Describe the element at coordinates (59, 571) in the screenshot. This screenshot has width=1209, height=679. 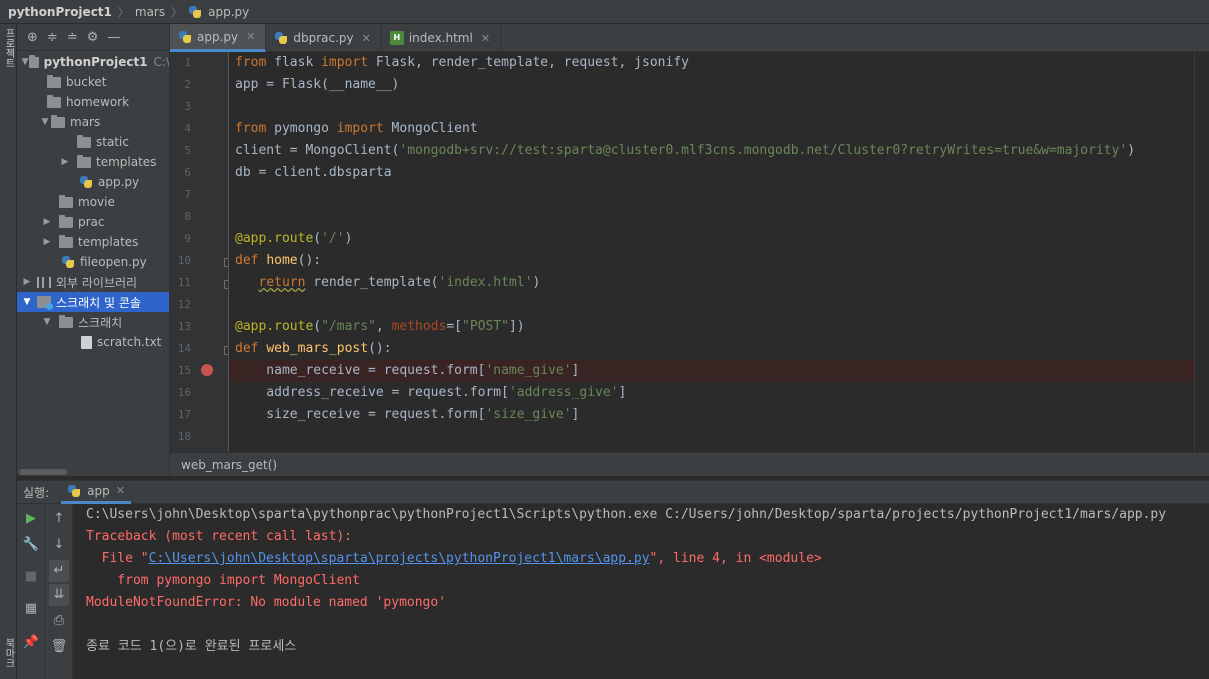
I see `soft-wrap-icon: ↵` at that location.